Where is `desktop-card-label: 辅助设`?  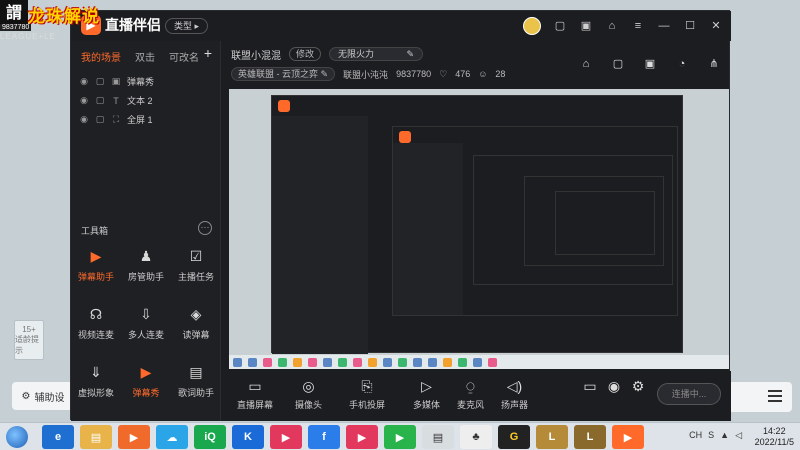
desktop-card-label: 辅助设 is located at coordinates (49, 398).